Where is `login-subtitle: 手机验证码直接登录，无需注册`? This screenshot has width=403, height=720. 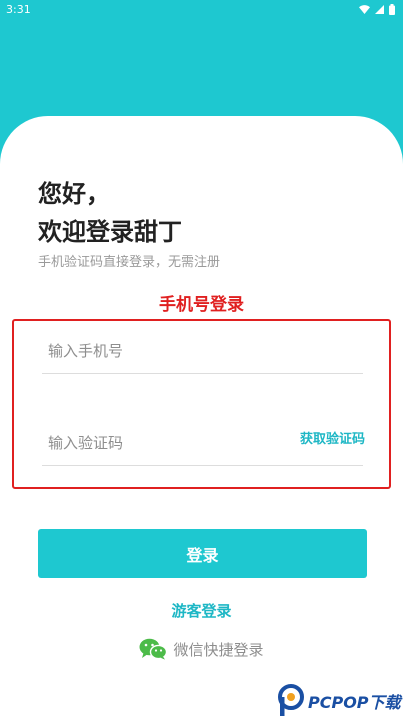
login-subtitle: 手机验证码直接登录，无需注册 is located at coordinates (129, 262).